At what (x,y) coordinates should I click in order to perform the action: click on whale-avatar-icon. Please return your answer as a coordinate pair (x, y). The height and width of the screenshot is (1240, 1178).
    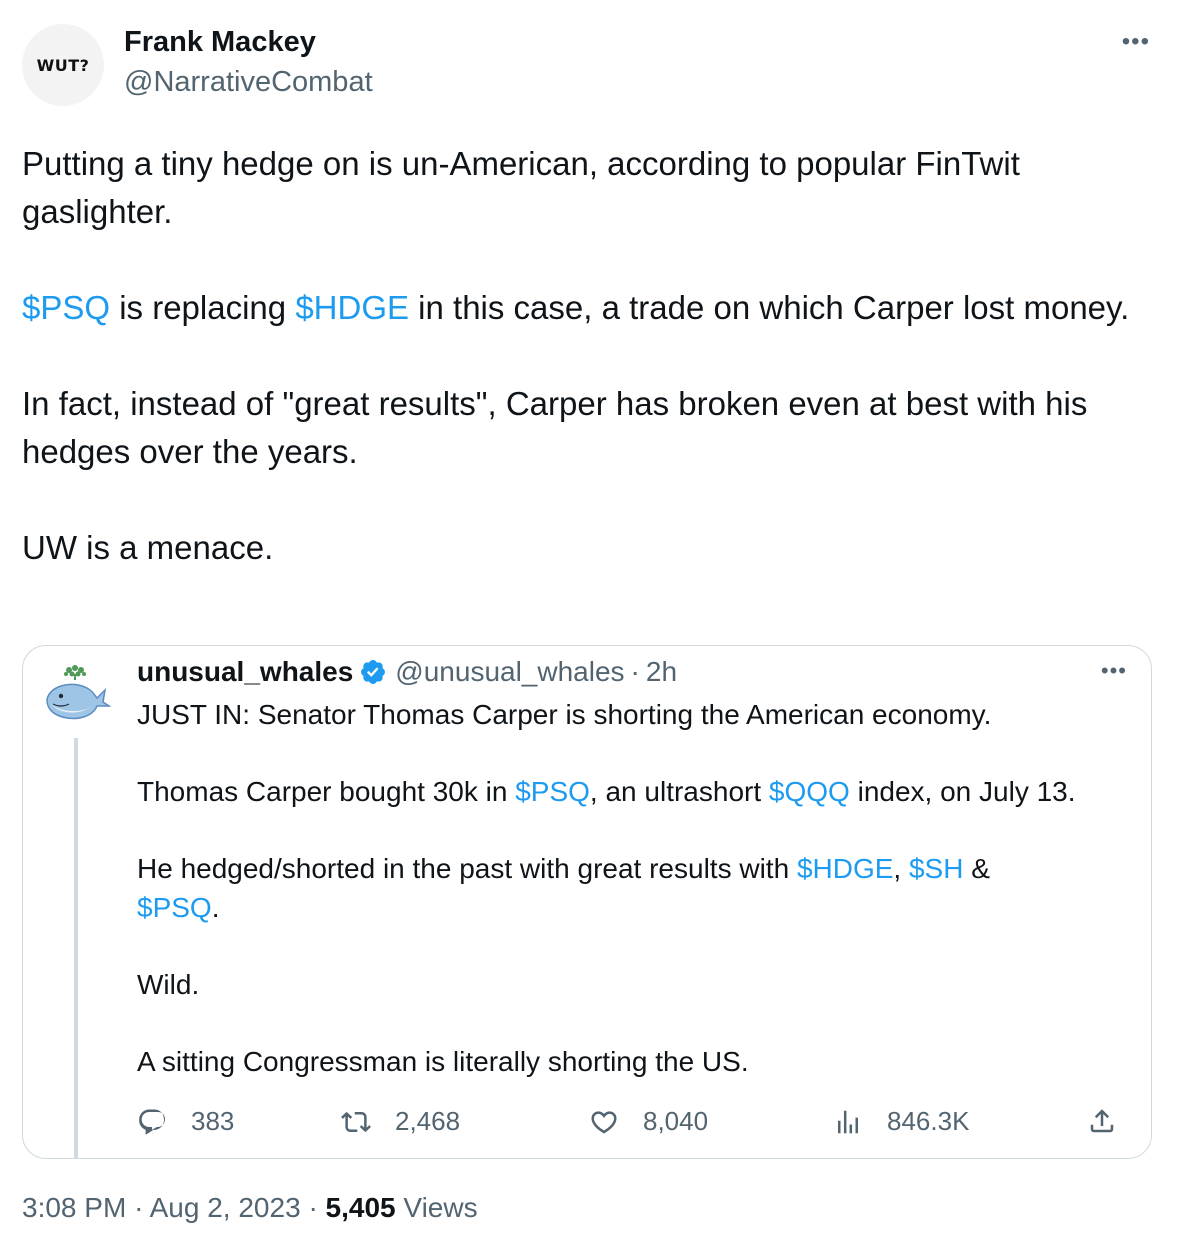
    Looking at the image, I should click on (75, 694).